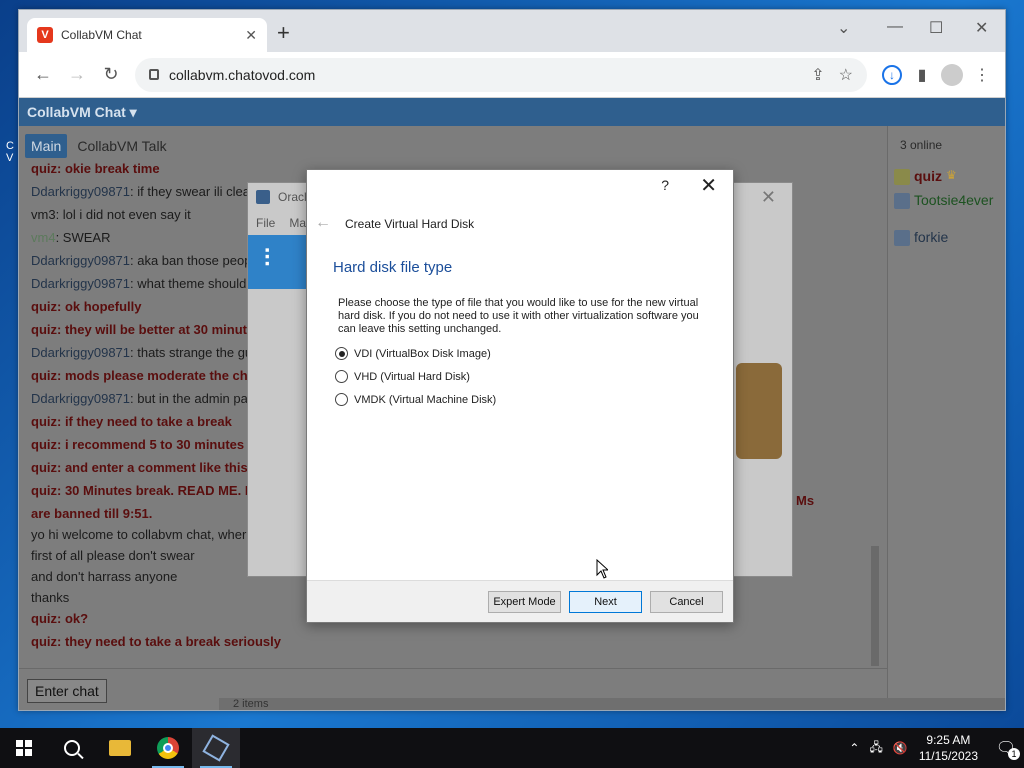  Describe the element at coordinates (297, 223) in the screenshot. I see `menu-machine: Ma` at that location.